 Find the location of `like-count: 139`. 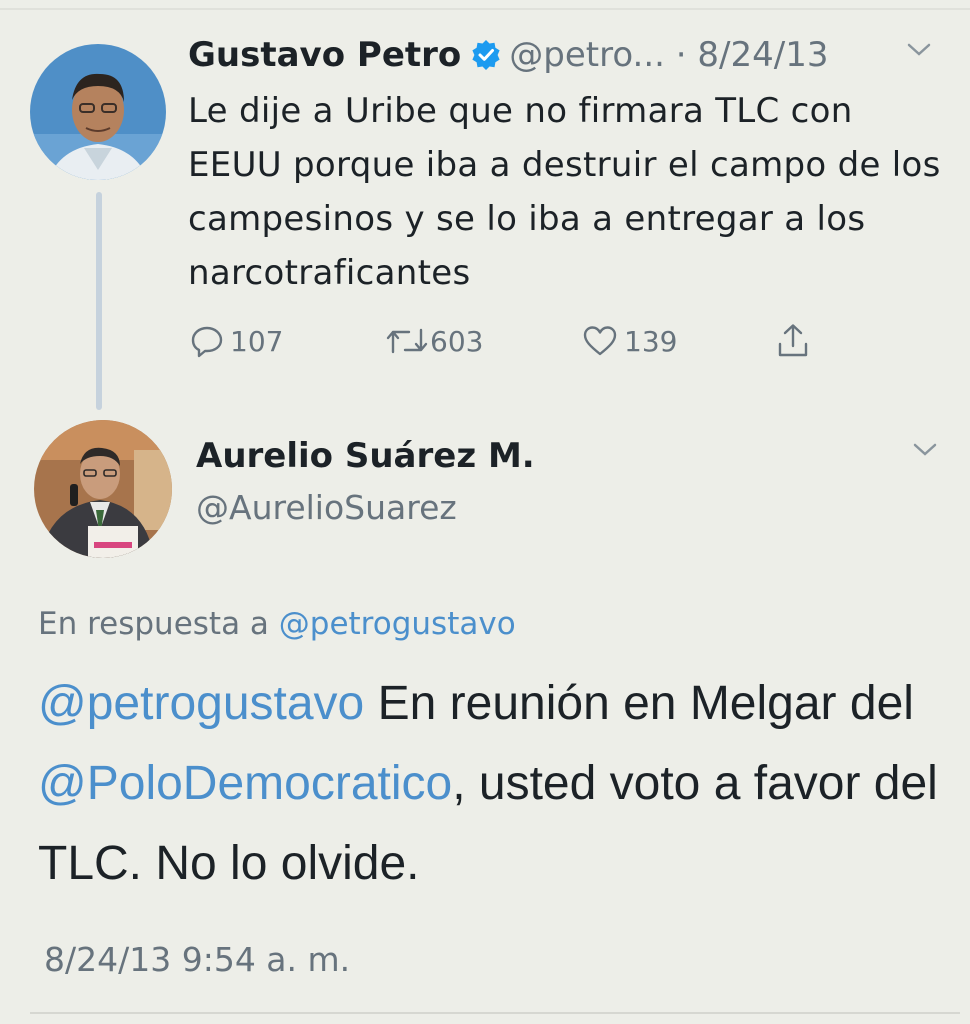

like-count: 139 is located at coordinates (651, 341).